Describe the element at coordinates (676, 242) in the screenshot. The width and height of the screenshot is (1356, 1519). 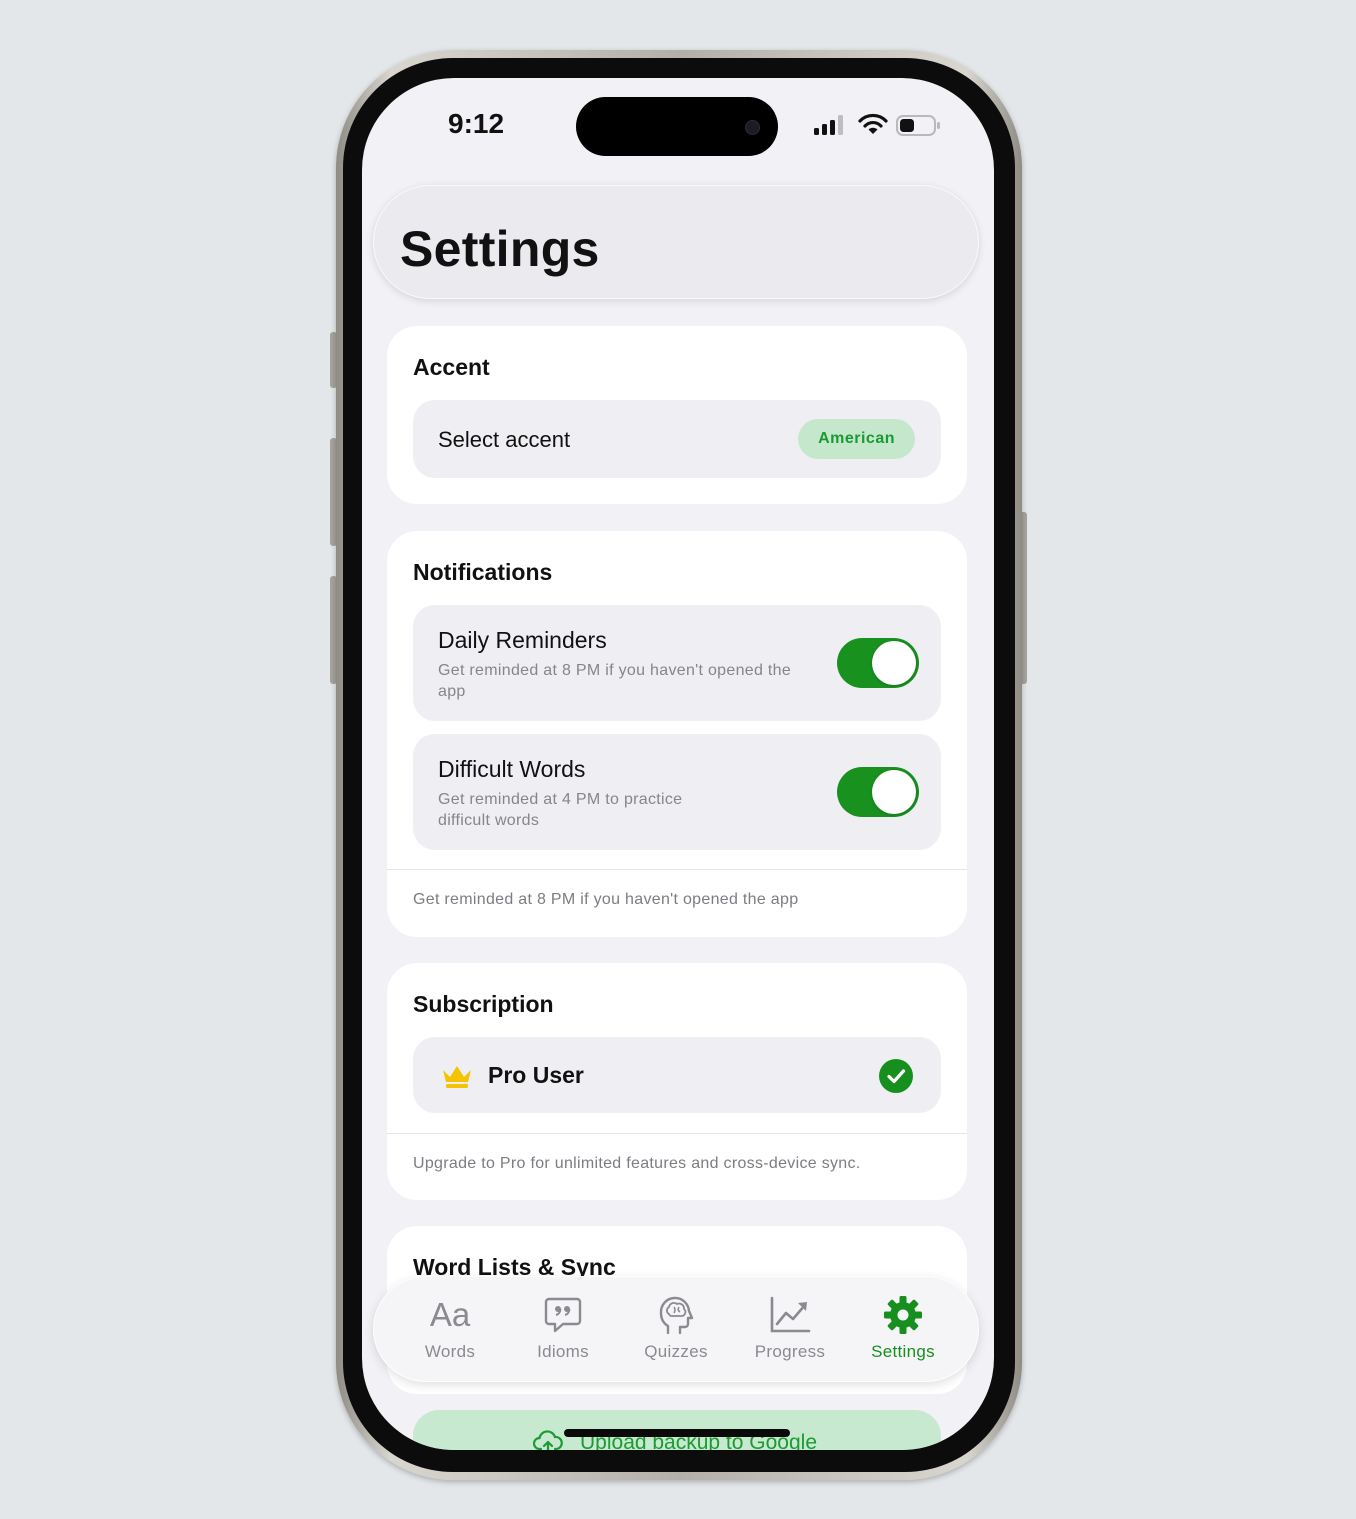
I see `settings-header: Settings` at that location.